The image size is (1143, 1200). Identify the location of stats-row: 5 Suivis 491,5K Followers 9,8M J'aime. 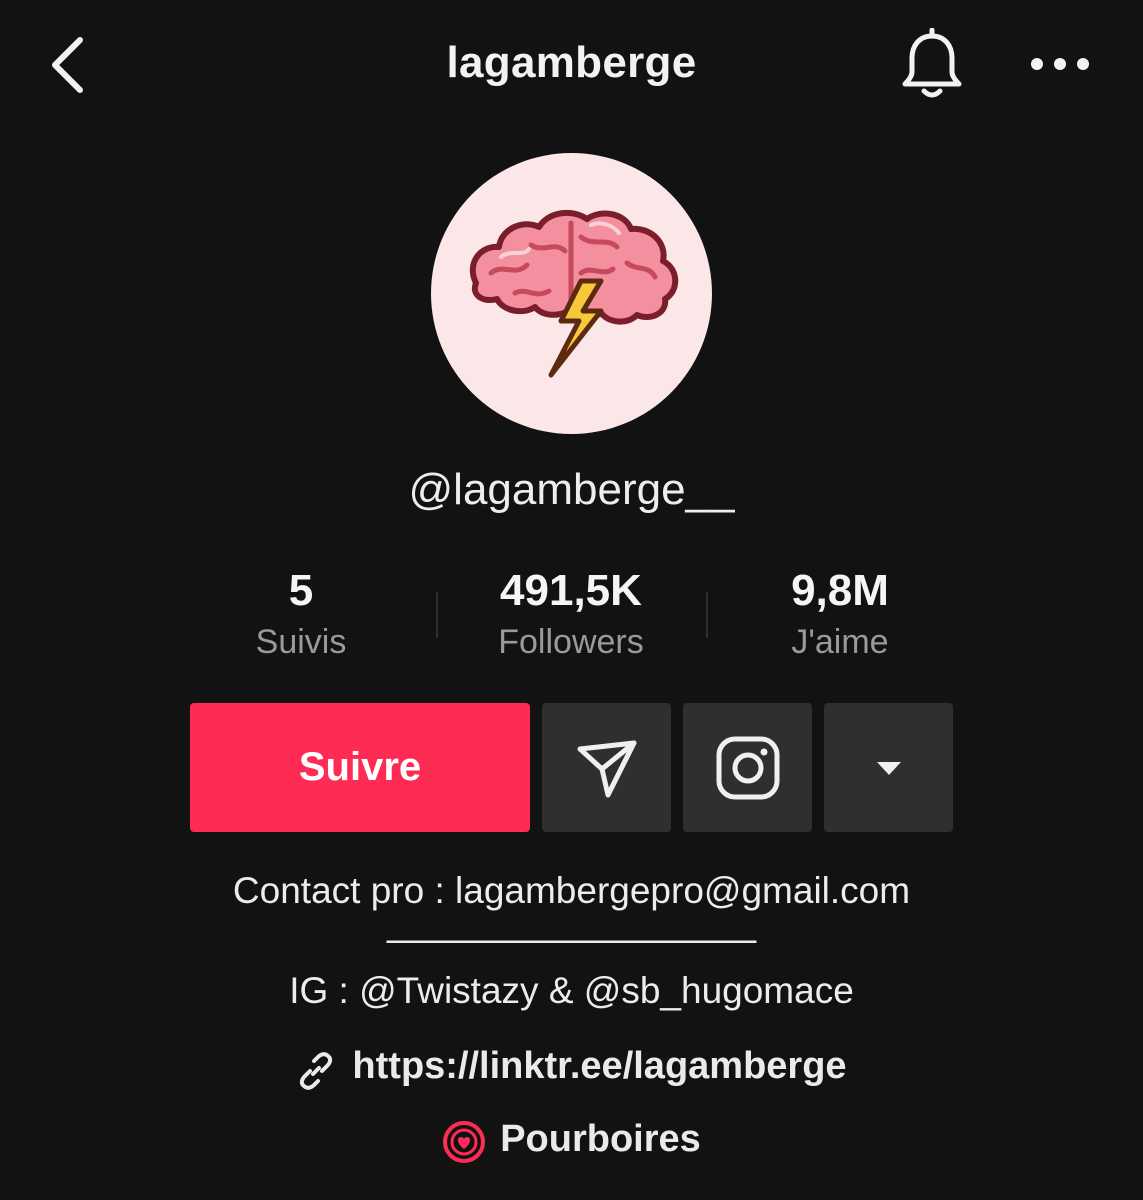
(571, 620).